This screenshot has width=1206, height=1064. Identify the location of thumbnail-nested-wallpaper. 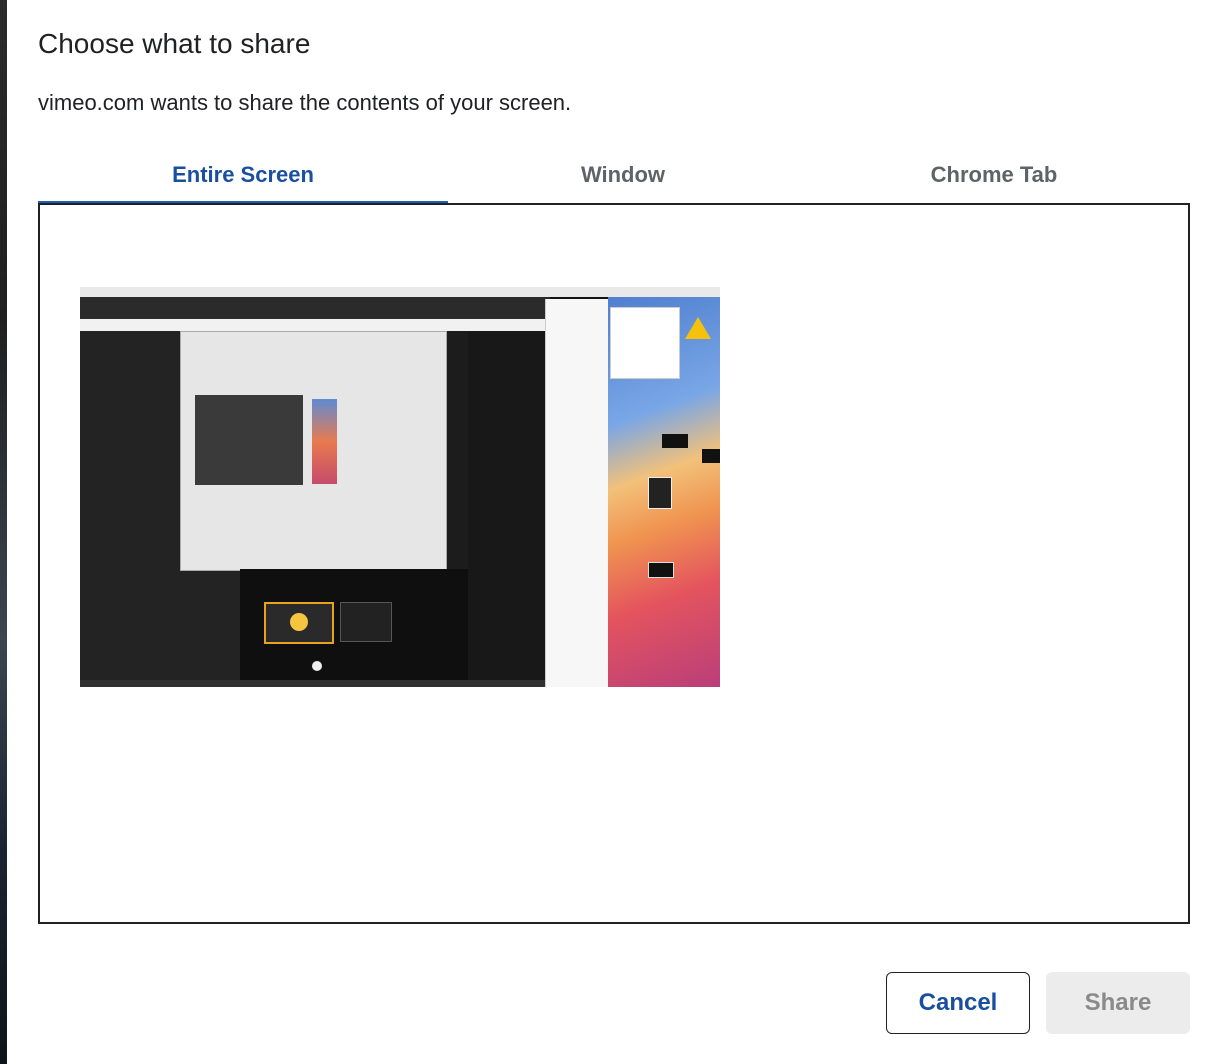
(324, 441).